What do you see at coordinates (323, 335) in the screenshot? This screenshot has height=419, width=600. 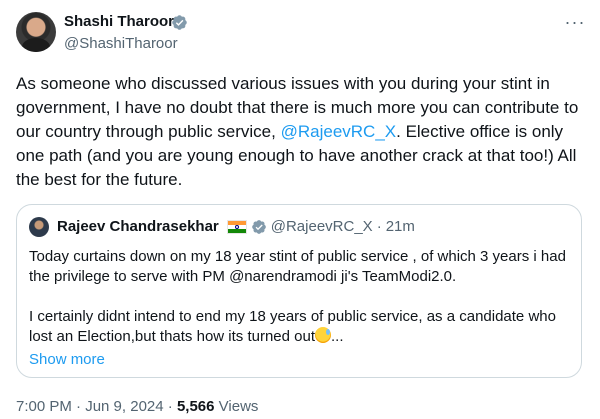 I see `sweat-smile-icon` at bounding box center [323, 335].